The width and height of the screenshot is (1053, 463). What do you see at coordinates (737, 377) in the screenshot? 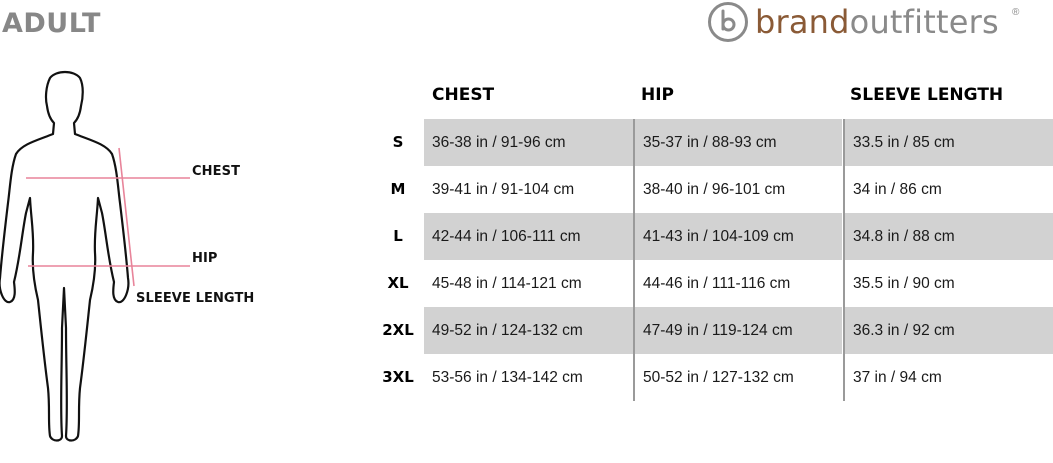
I see `hip-cell: 50-52 in / 127-132 cm` at bounding box center [737, 377].